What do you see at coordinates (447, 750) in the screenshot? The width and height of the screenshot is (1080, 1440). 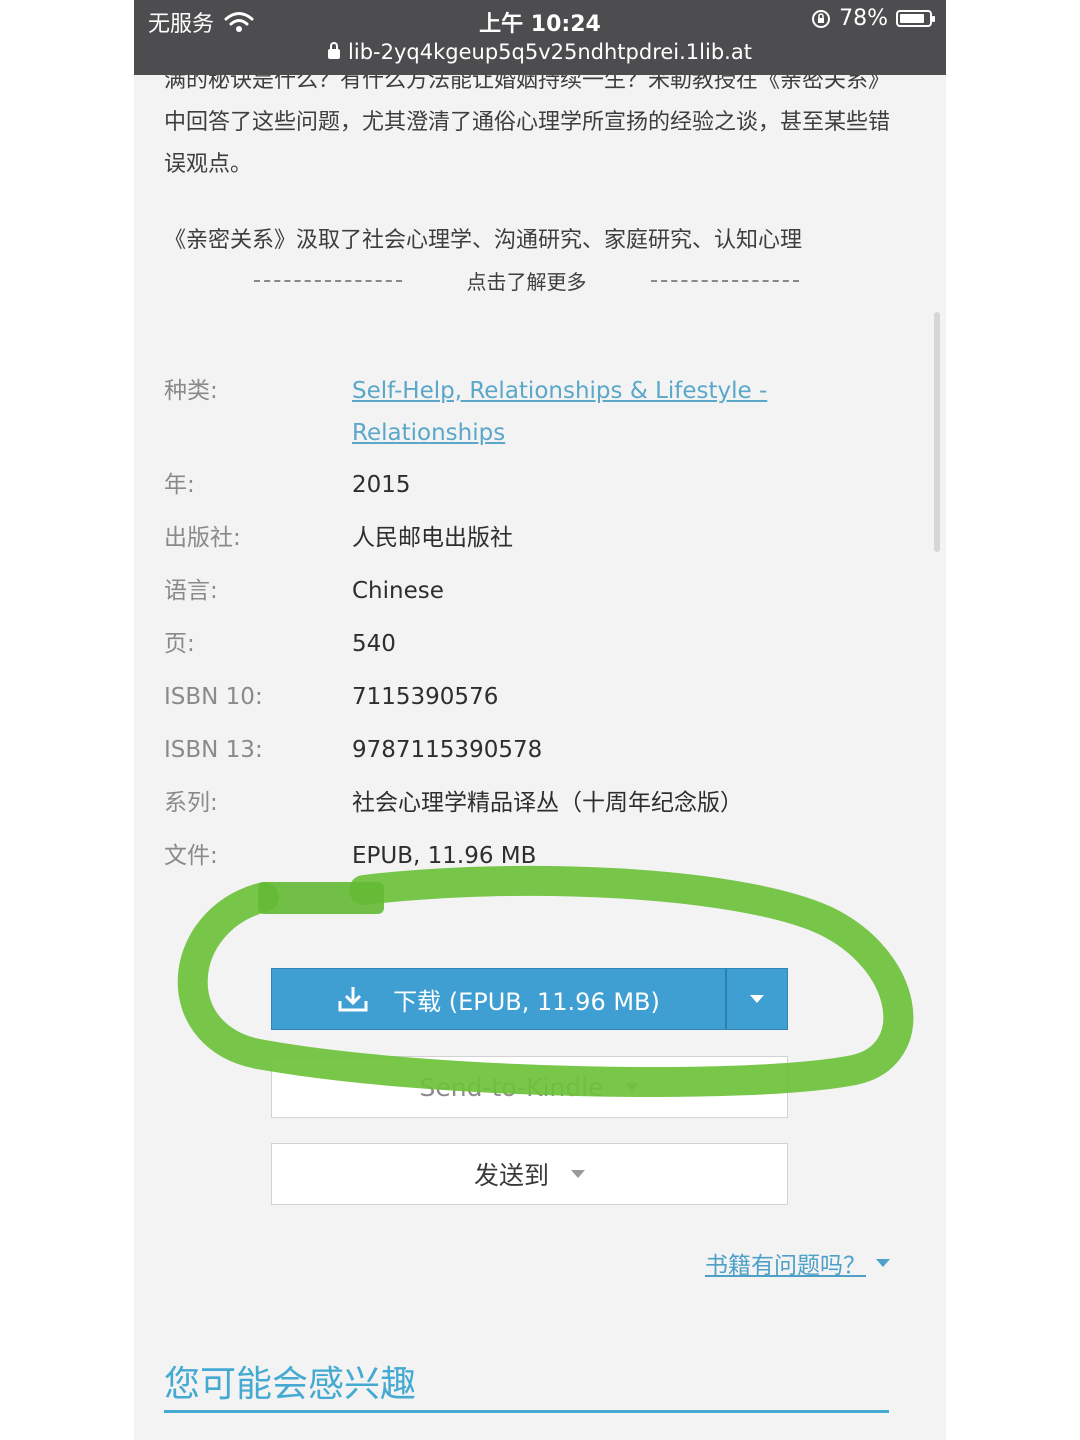 I see `detail-value: 9787115390578` at bounding box center [447, 750].